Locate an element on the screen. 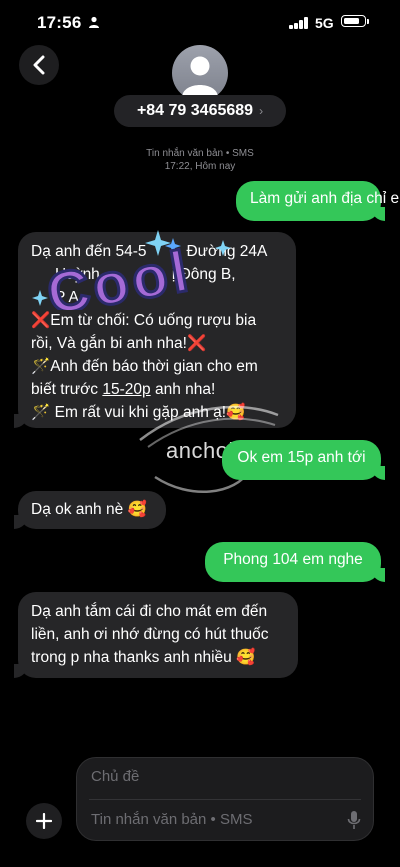 The width and height of the screenshot is (400, 867). message-text: Ok em 15p anh tới is located at coordinates (301, 457).